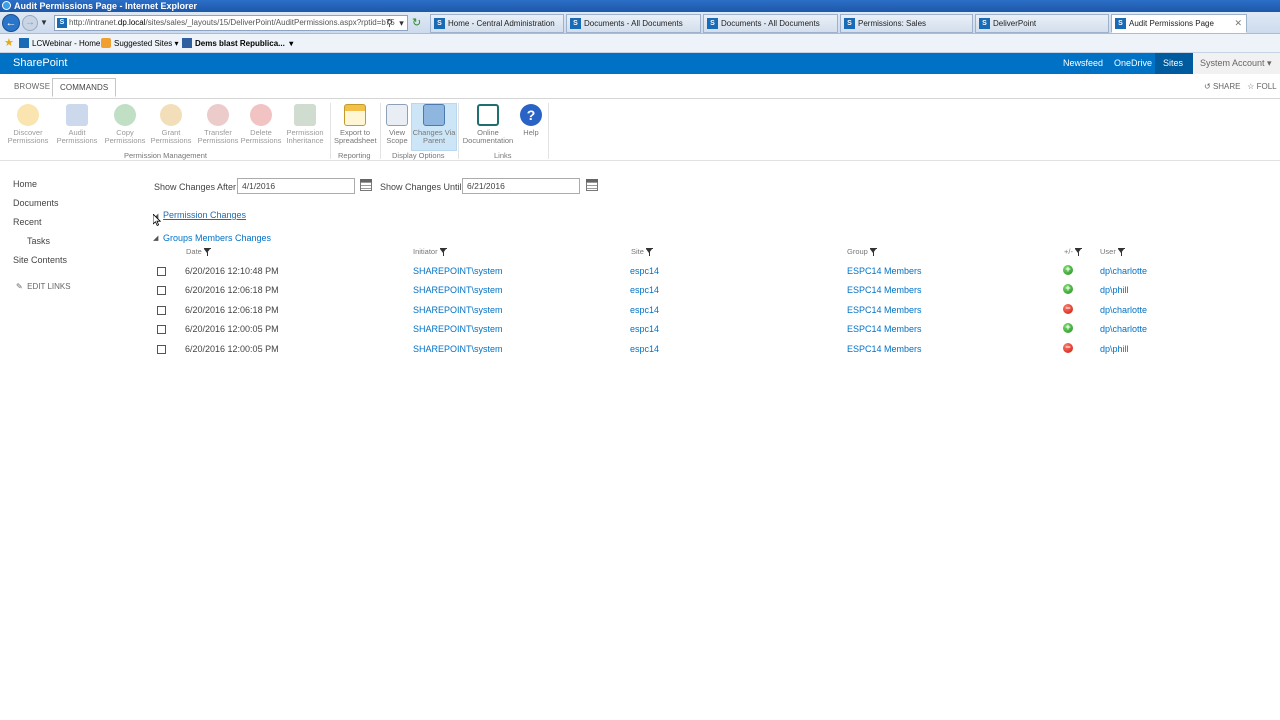  What do you see at coordinates (36, 203) in the screenshot?
I see `nav-documents: Documents` at bounding box center [36, 203].